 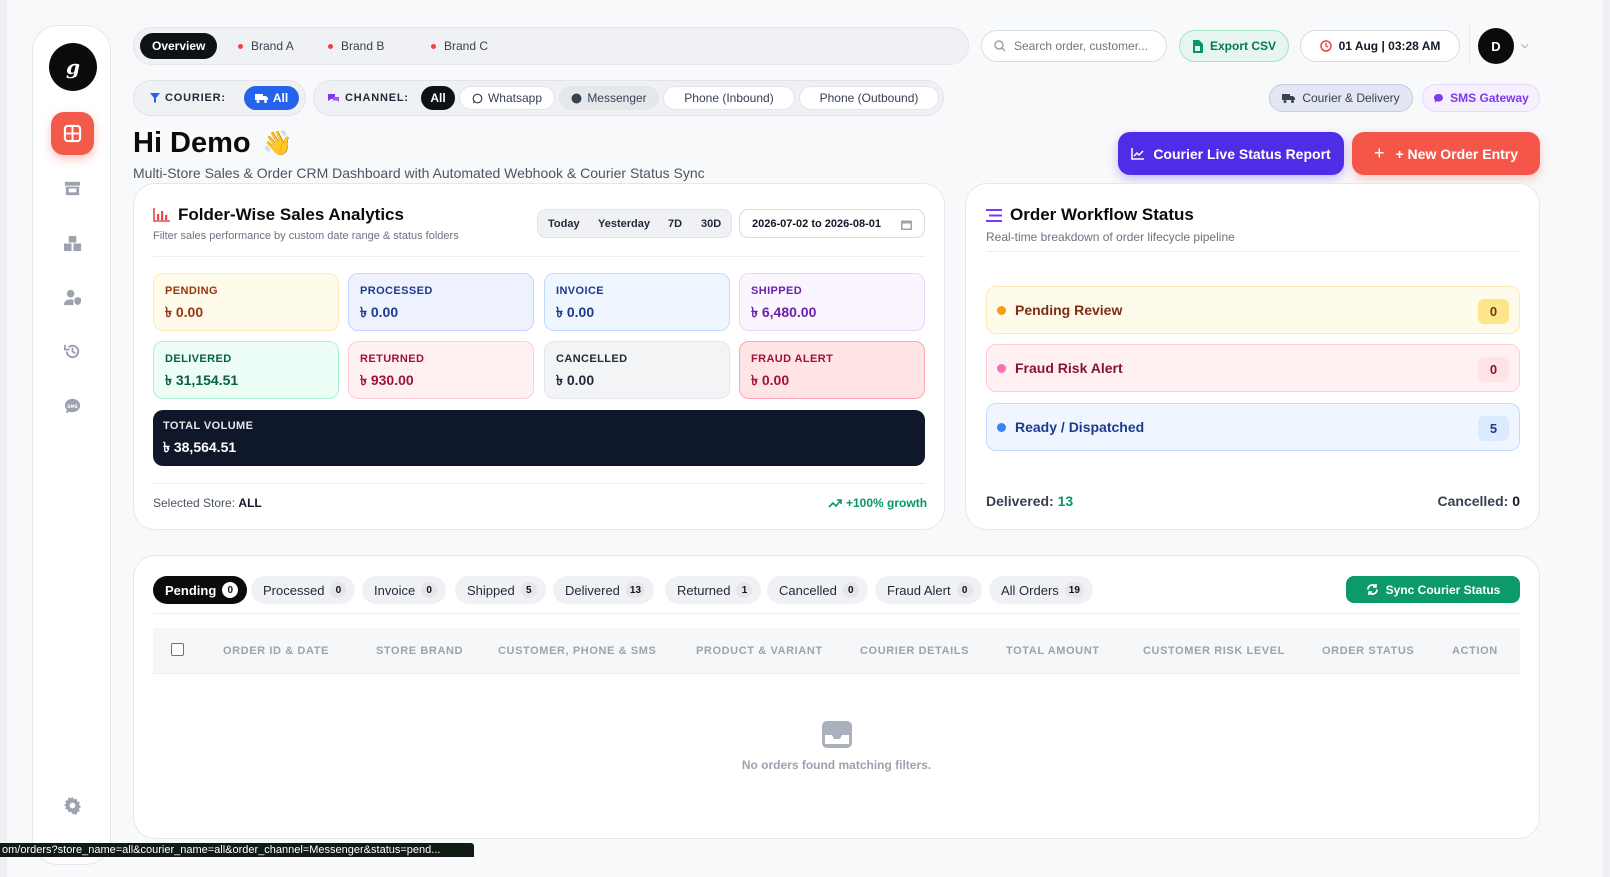 I want to click on line-chart-icon, so click(x=1138, y=153).